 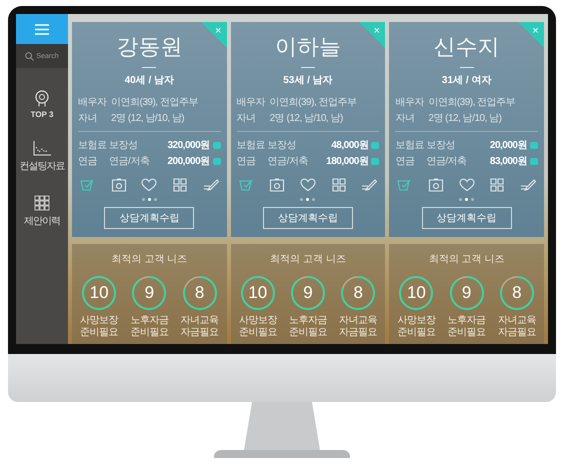 I want to click on sidebar-item: TOP 3, so click(x=42, y=104).